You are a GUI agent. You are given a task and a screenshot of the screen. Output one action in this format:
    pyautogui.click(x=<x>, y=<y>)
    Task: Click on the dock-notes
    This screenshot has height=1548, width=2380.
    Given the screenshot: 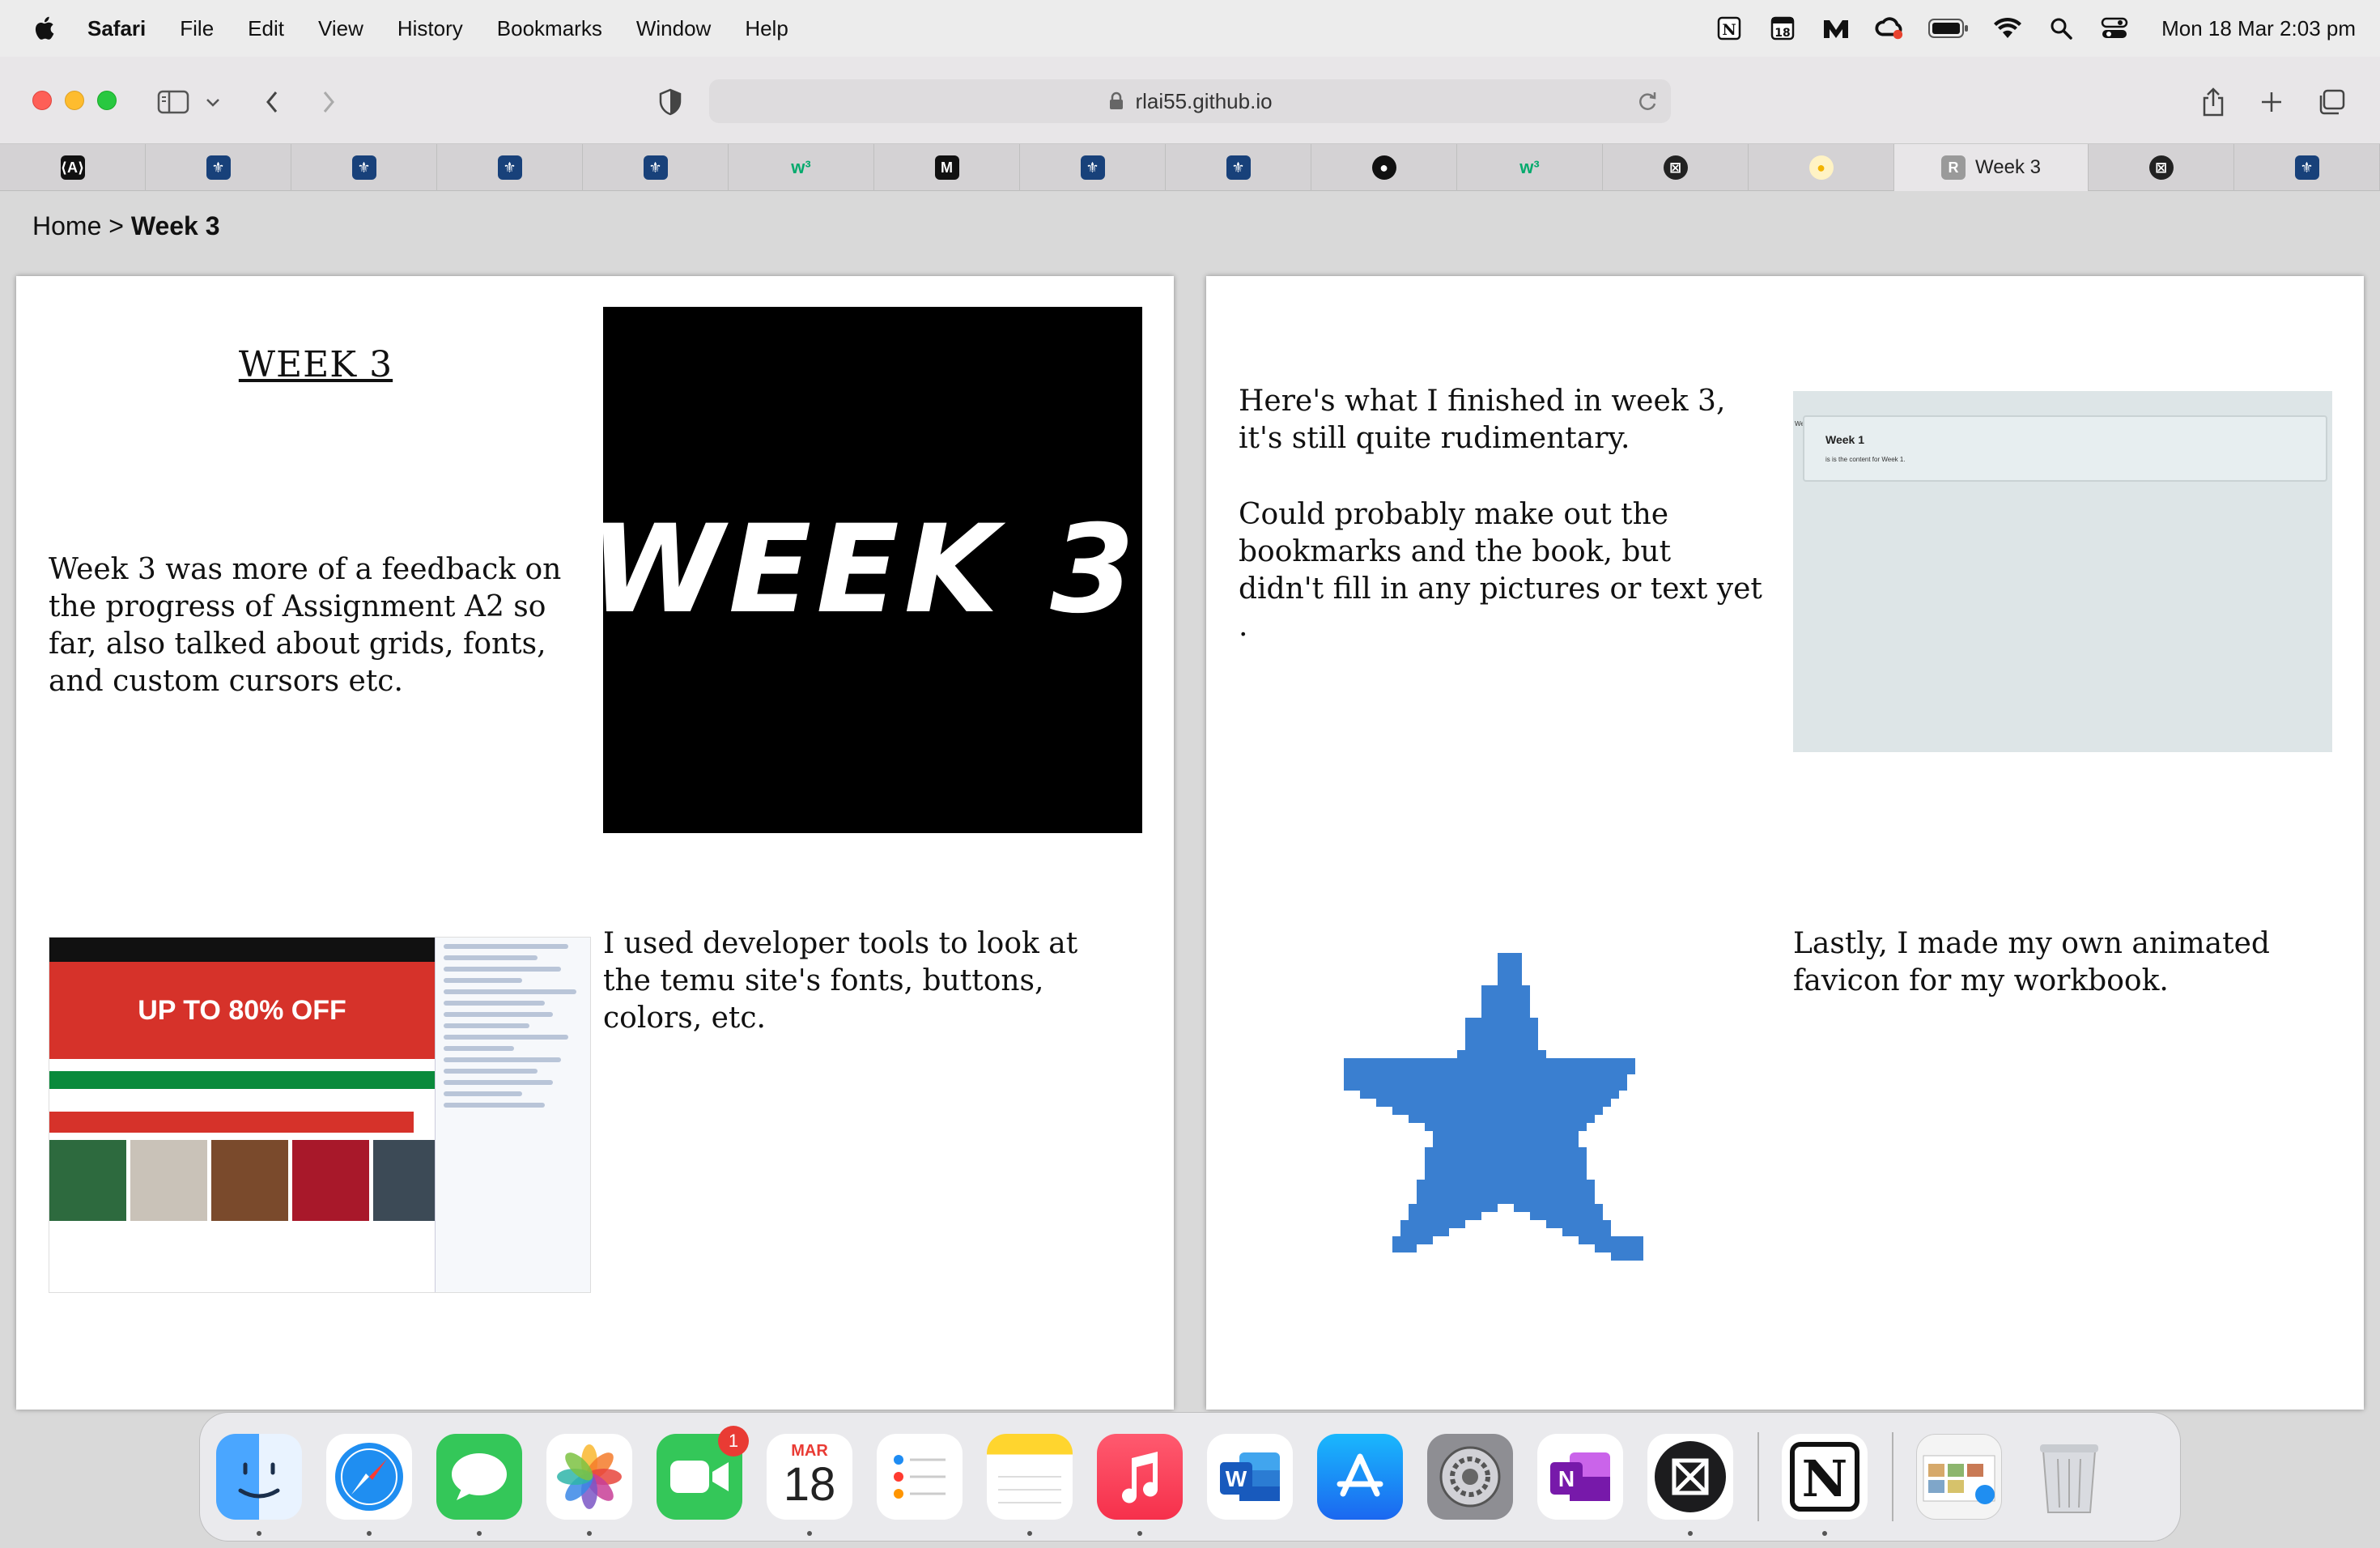 What is the action you would take?
    pyautogui.click(x=1030, y=1485)
    